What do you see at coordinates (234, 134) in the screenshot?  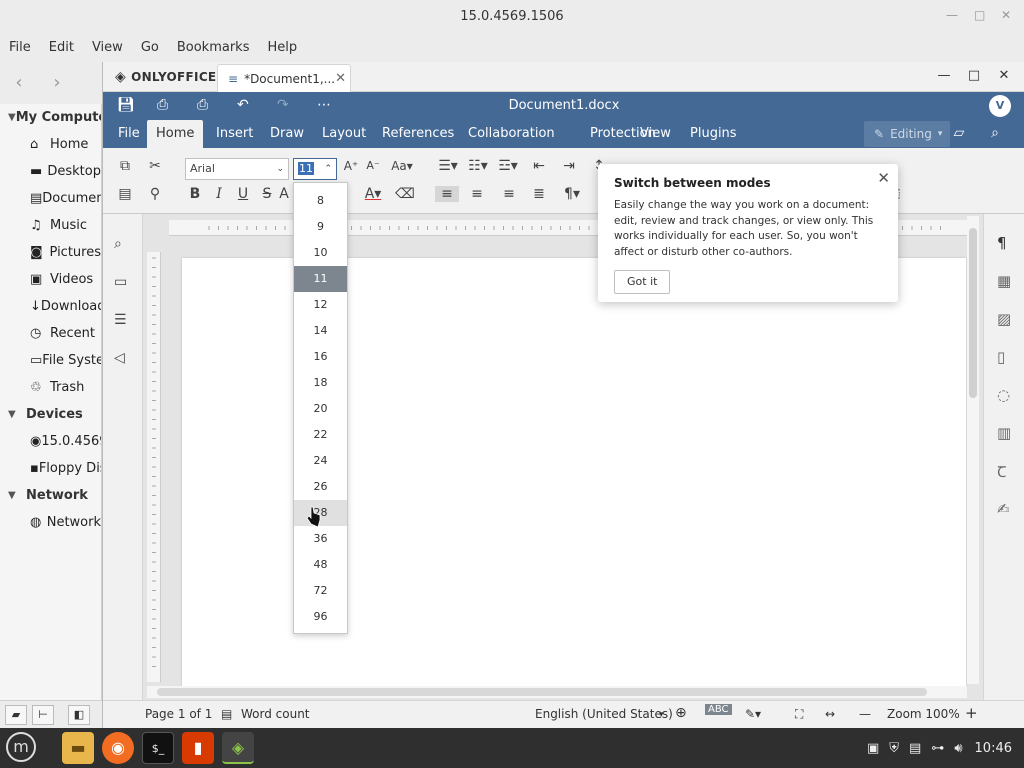 I see `tab-insert: Insert` at bounding box center [234, 134].